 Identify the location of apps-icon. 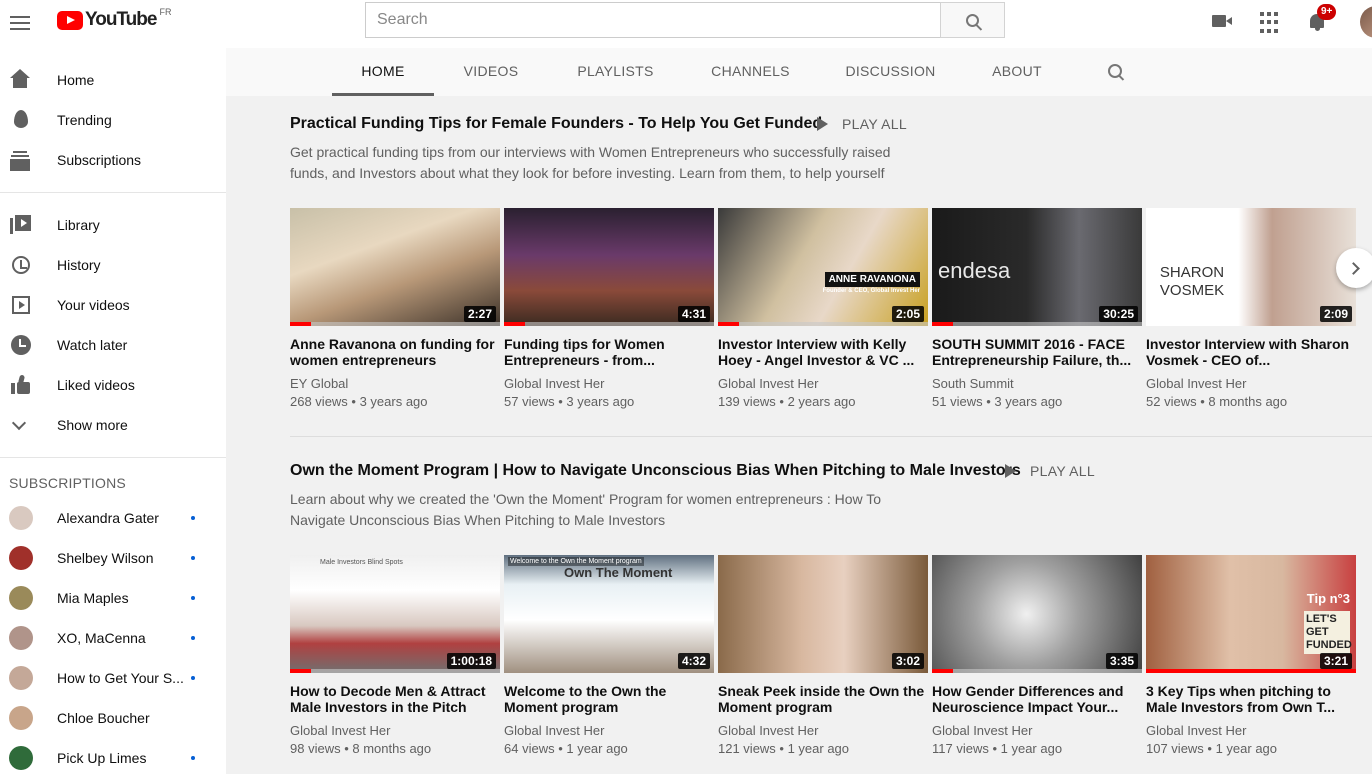
(1272, 22).